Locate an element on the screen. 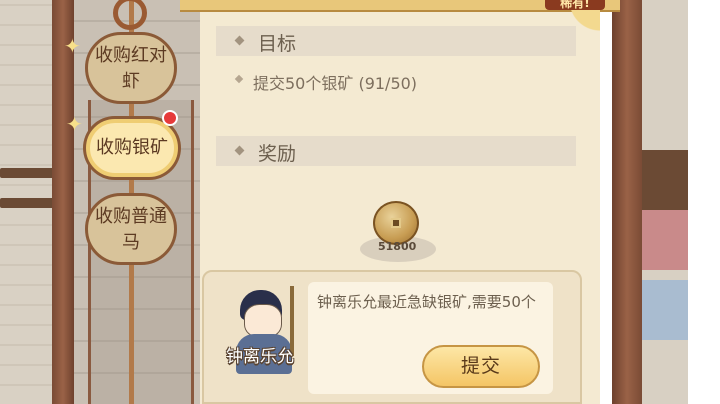 The height and width of the screenshot is (404, 720). notification-dot is located at coordinates (170, 118).